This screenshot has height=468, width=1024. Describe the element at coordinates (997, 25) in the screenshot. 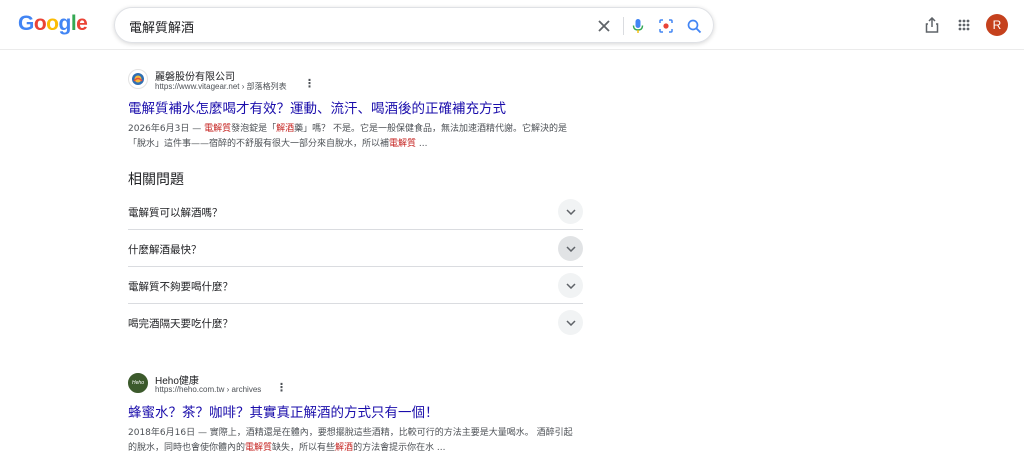

I see `avatar: R` at that location.